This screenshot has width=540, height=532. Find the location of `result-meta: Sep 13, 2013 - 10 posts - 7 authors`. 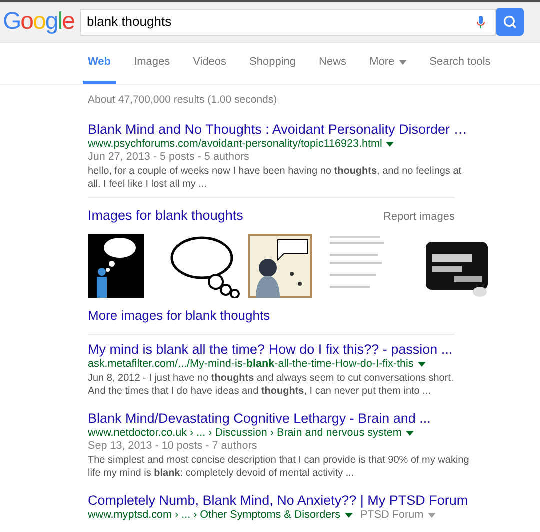

result-meta: Sep 13, 2013 - 10 posts - 7 authors is located at coordinates (173, 446).